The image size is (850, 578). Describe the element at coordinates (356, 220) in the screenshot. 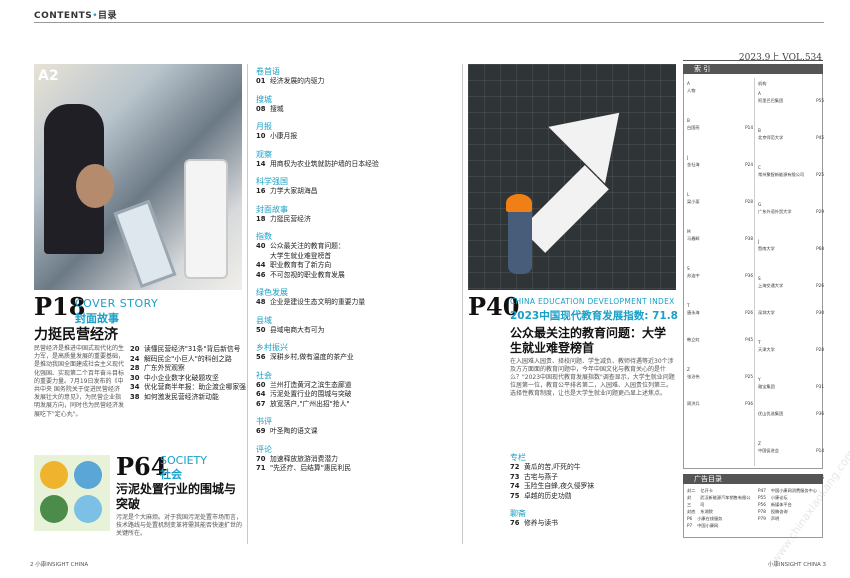

I see `toc-item: 18 力挺民营经济` at that location.